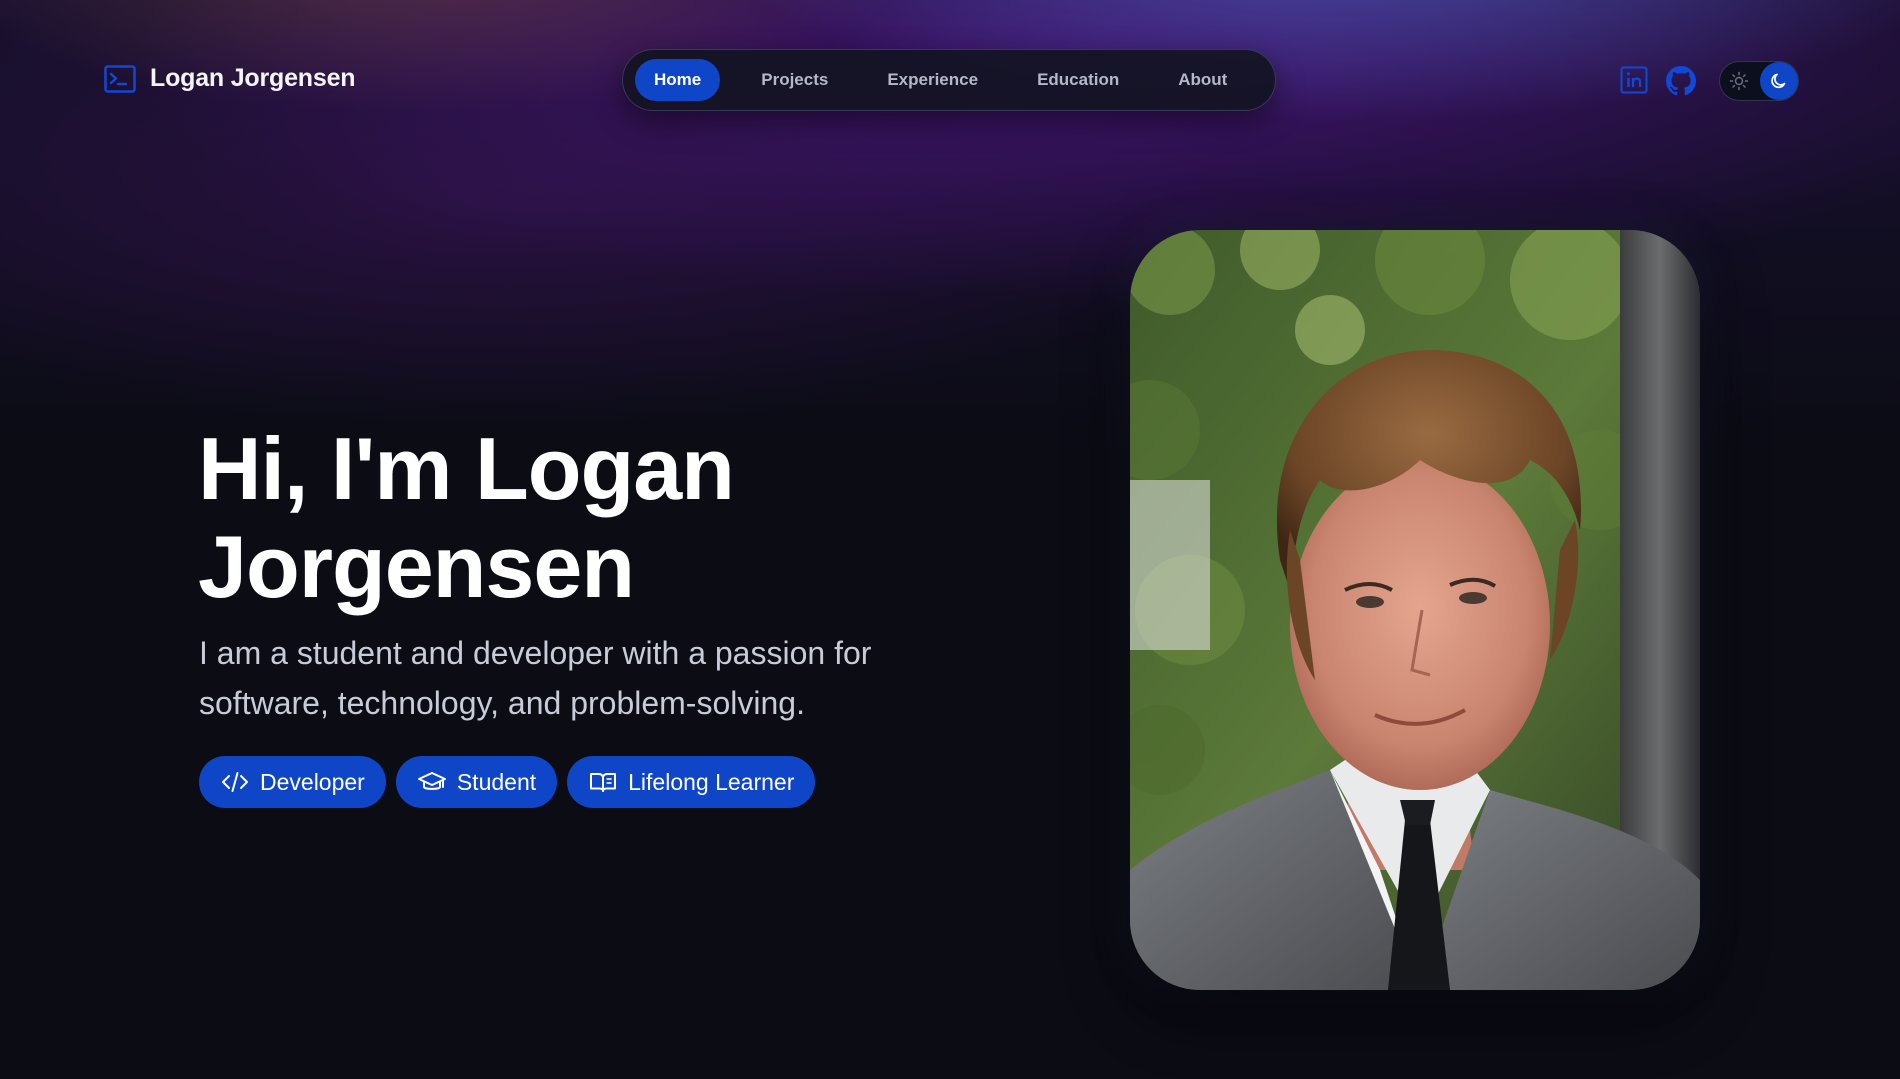  Describe the element at coordinates (120, 78) in the screenshot. I see `terminal-icon` at that location.